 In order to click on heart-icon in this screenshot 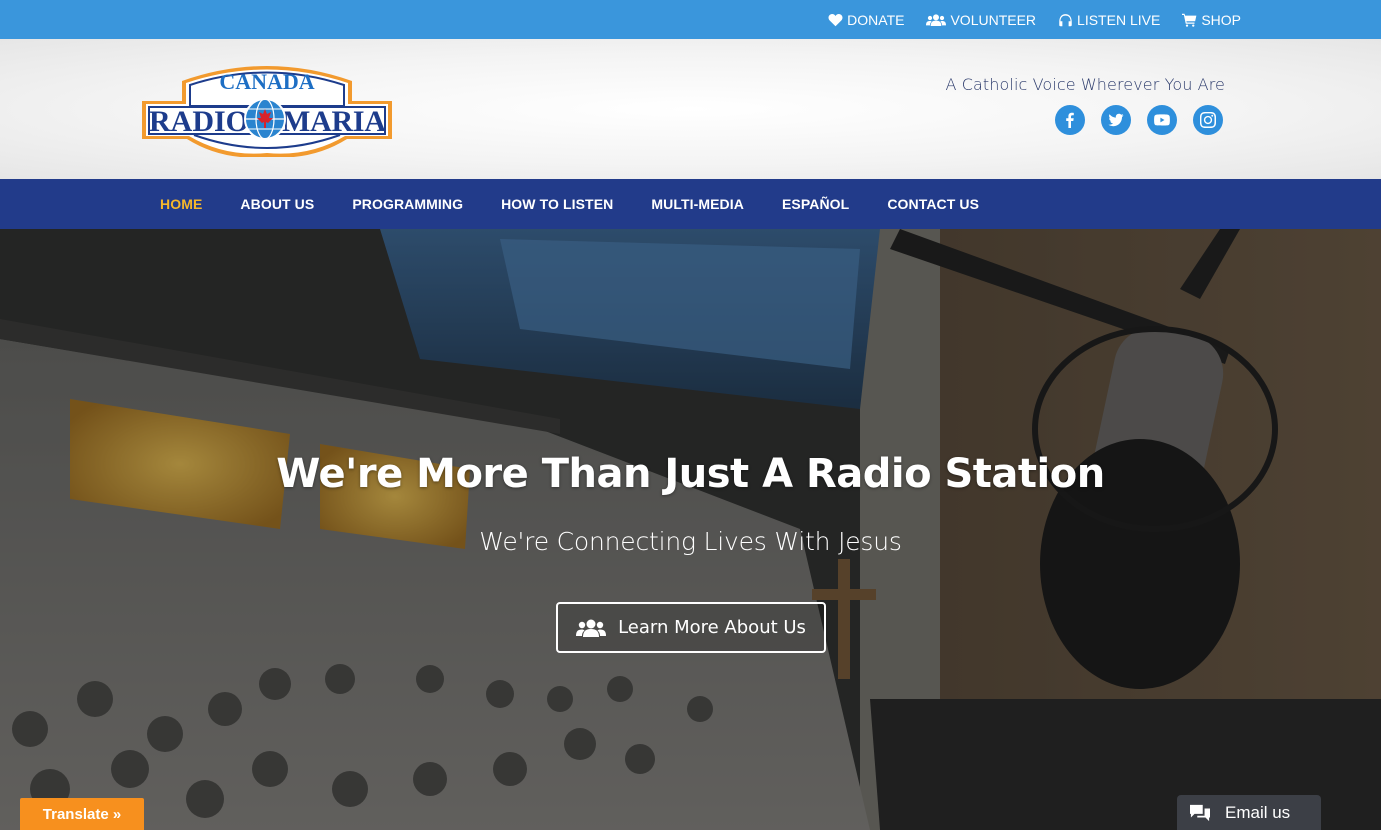, I will do `click(835, 19)`.